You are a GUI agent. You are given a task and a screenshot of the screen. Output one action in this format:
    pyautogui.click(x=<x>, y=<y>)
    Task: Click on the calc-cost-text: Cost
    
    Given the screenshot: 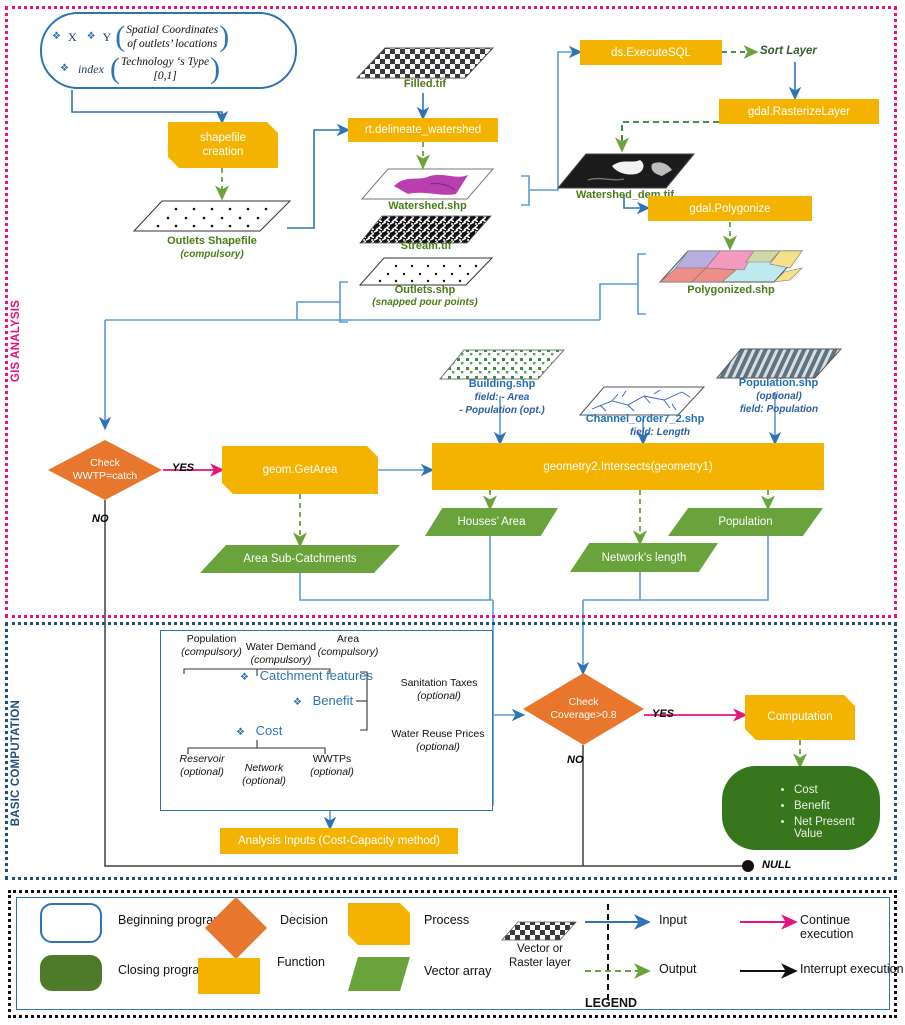 What is the action you would take?
    pyautogui.click(x=269, y=730)
    